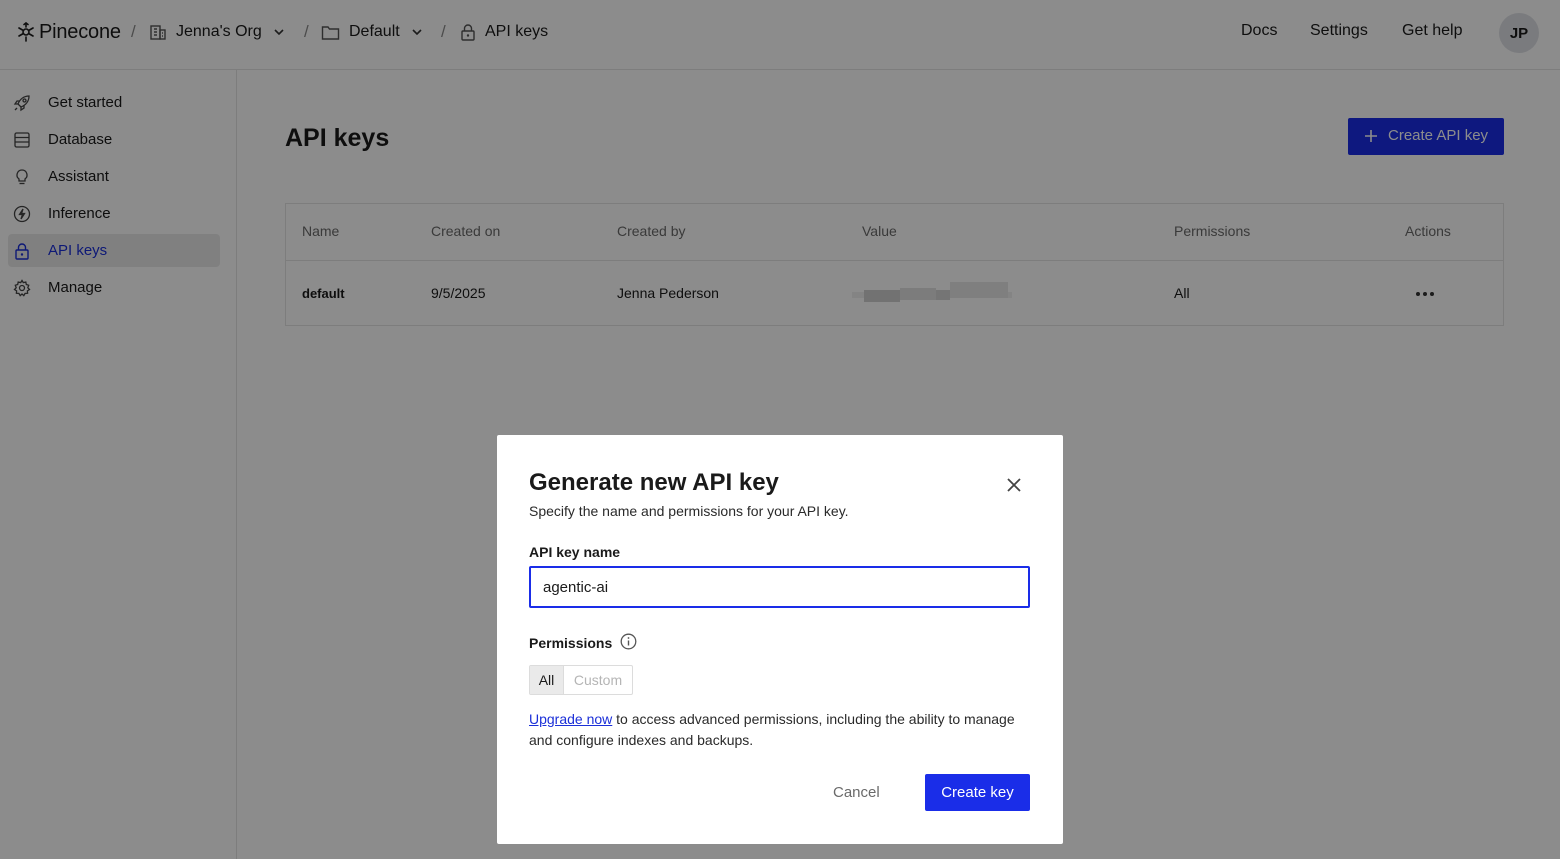 This screenshot has height=859, width=1560. I want to click on permissions-toggle: All Custom, so click(581, 680).